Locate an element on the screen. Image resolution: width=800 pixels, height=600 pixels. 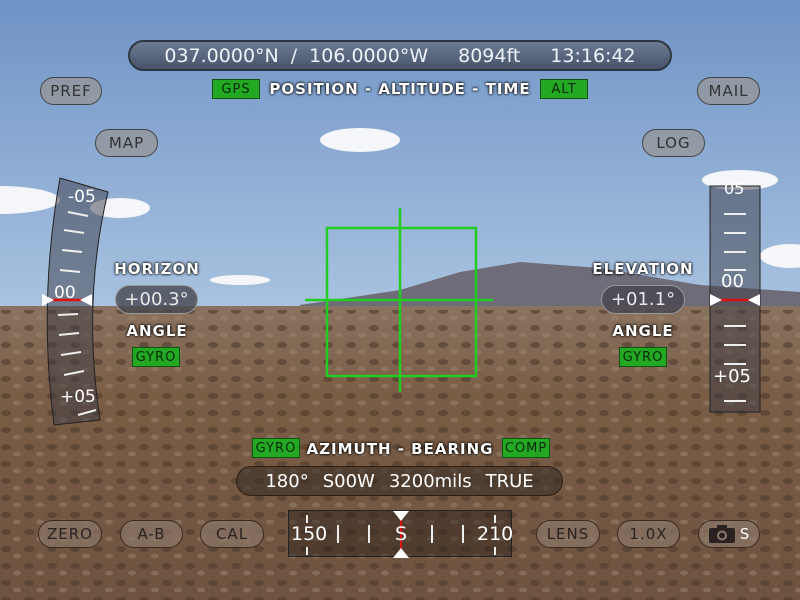
camera-button: S is located at coordinates (729, 534).